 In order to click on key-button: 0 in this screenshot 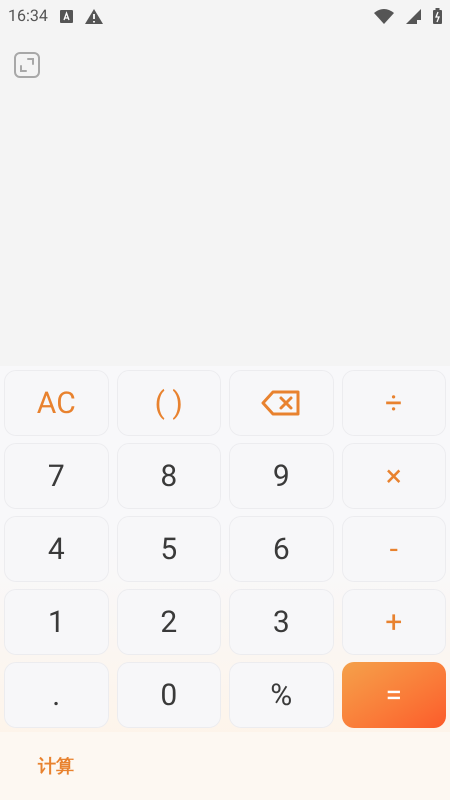, I will do `click(168, 695)`.